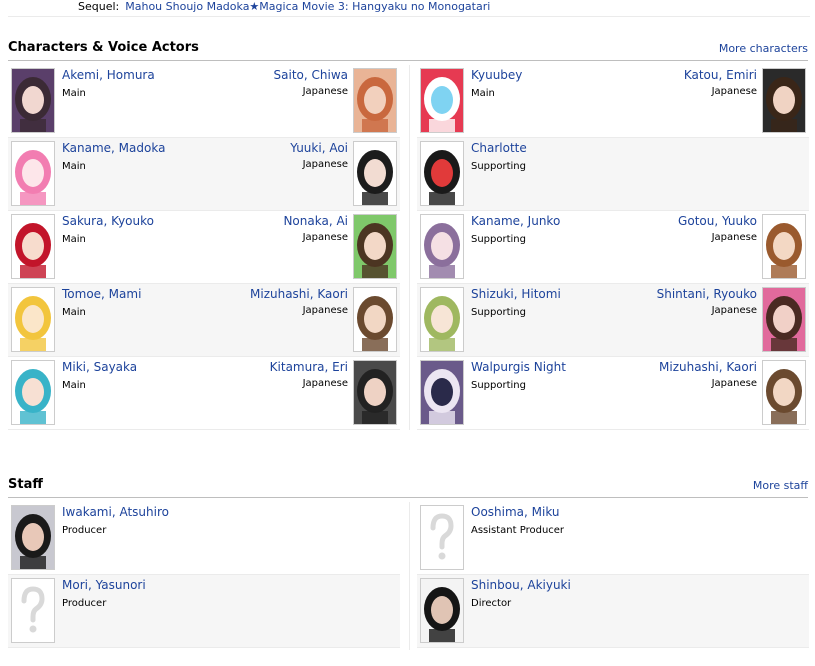 The image size is (815, 666). Describe the element at coordinates (311, 75) in the screenshot. I see `voice-actor-name-link: Saito, Chiwa` at that location.